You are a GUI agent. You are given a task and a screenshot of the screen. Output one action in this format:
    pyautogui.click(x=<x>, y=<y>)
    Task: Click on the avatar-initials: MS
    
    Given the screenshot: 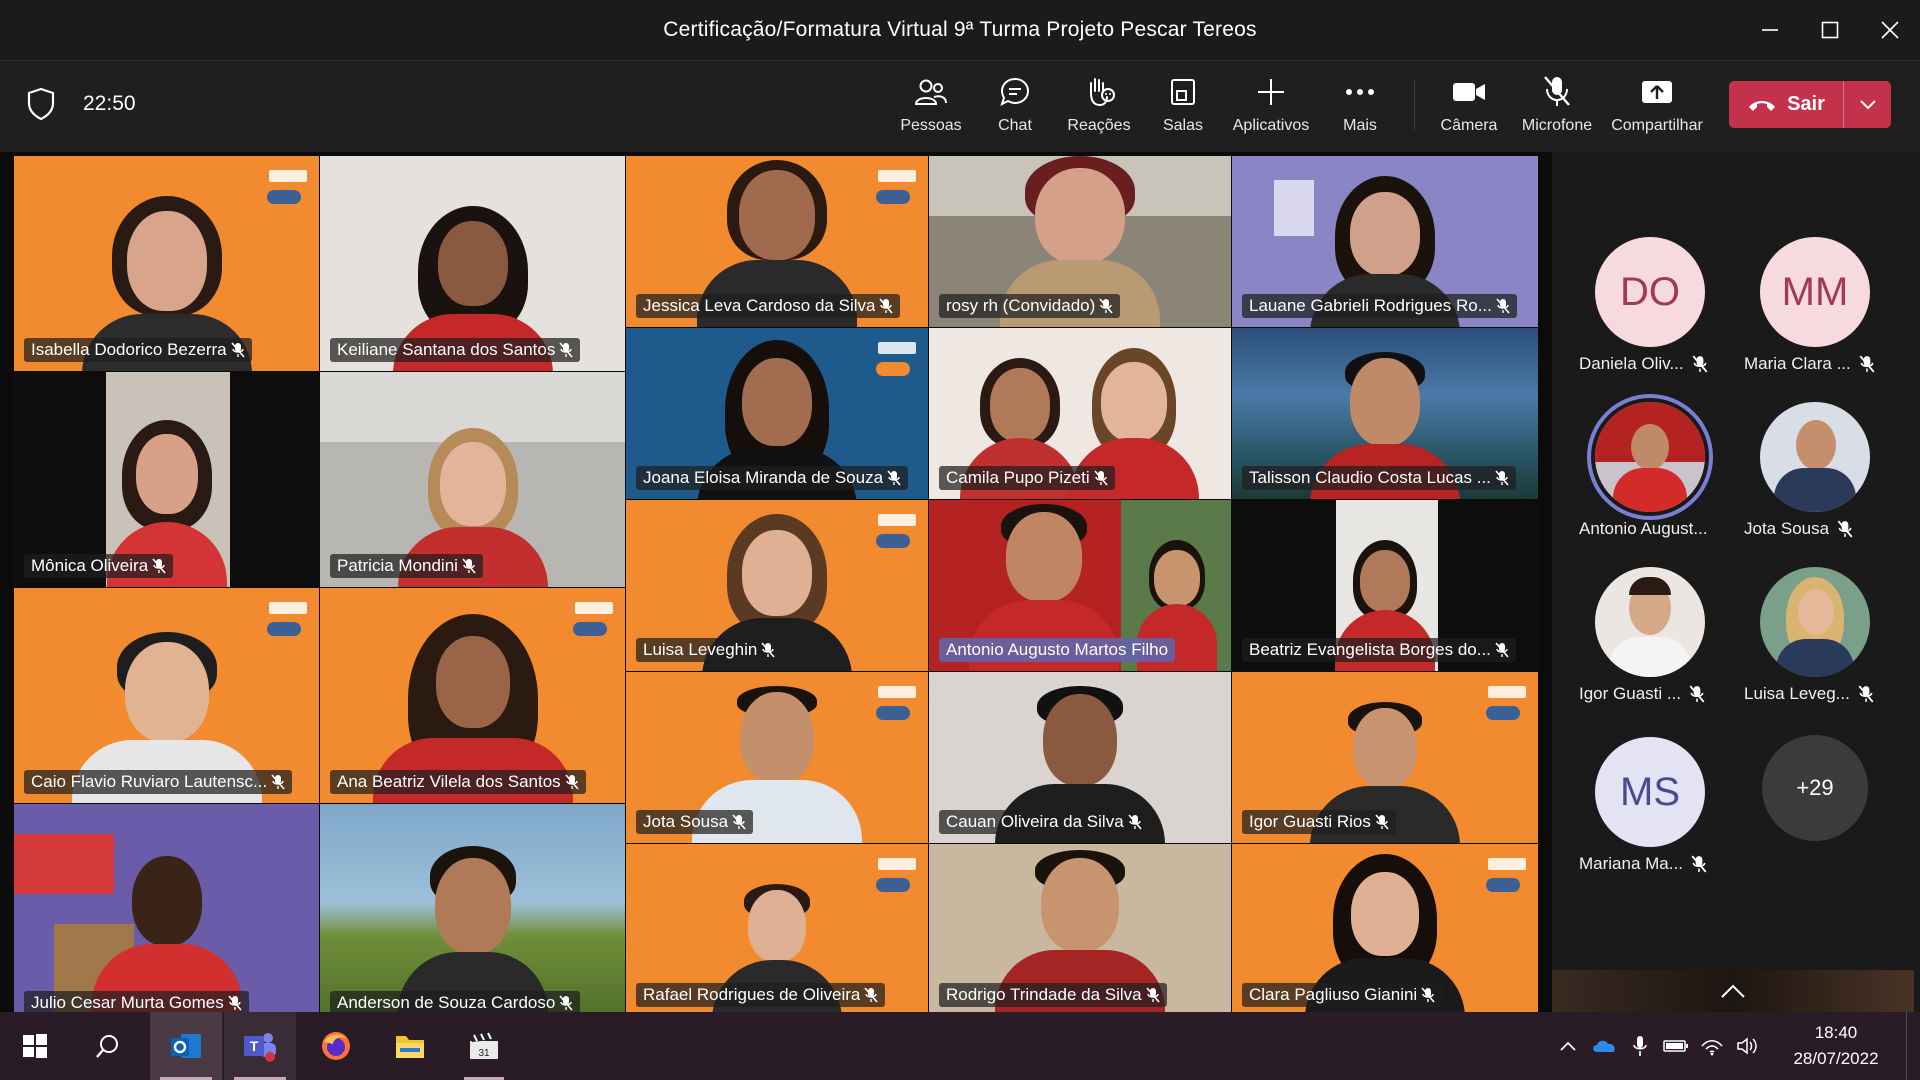 What is the action you would take?
    pyautogui.click(x=1650, y=791)
    